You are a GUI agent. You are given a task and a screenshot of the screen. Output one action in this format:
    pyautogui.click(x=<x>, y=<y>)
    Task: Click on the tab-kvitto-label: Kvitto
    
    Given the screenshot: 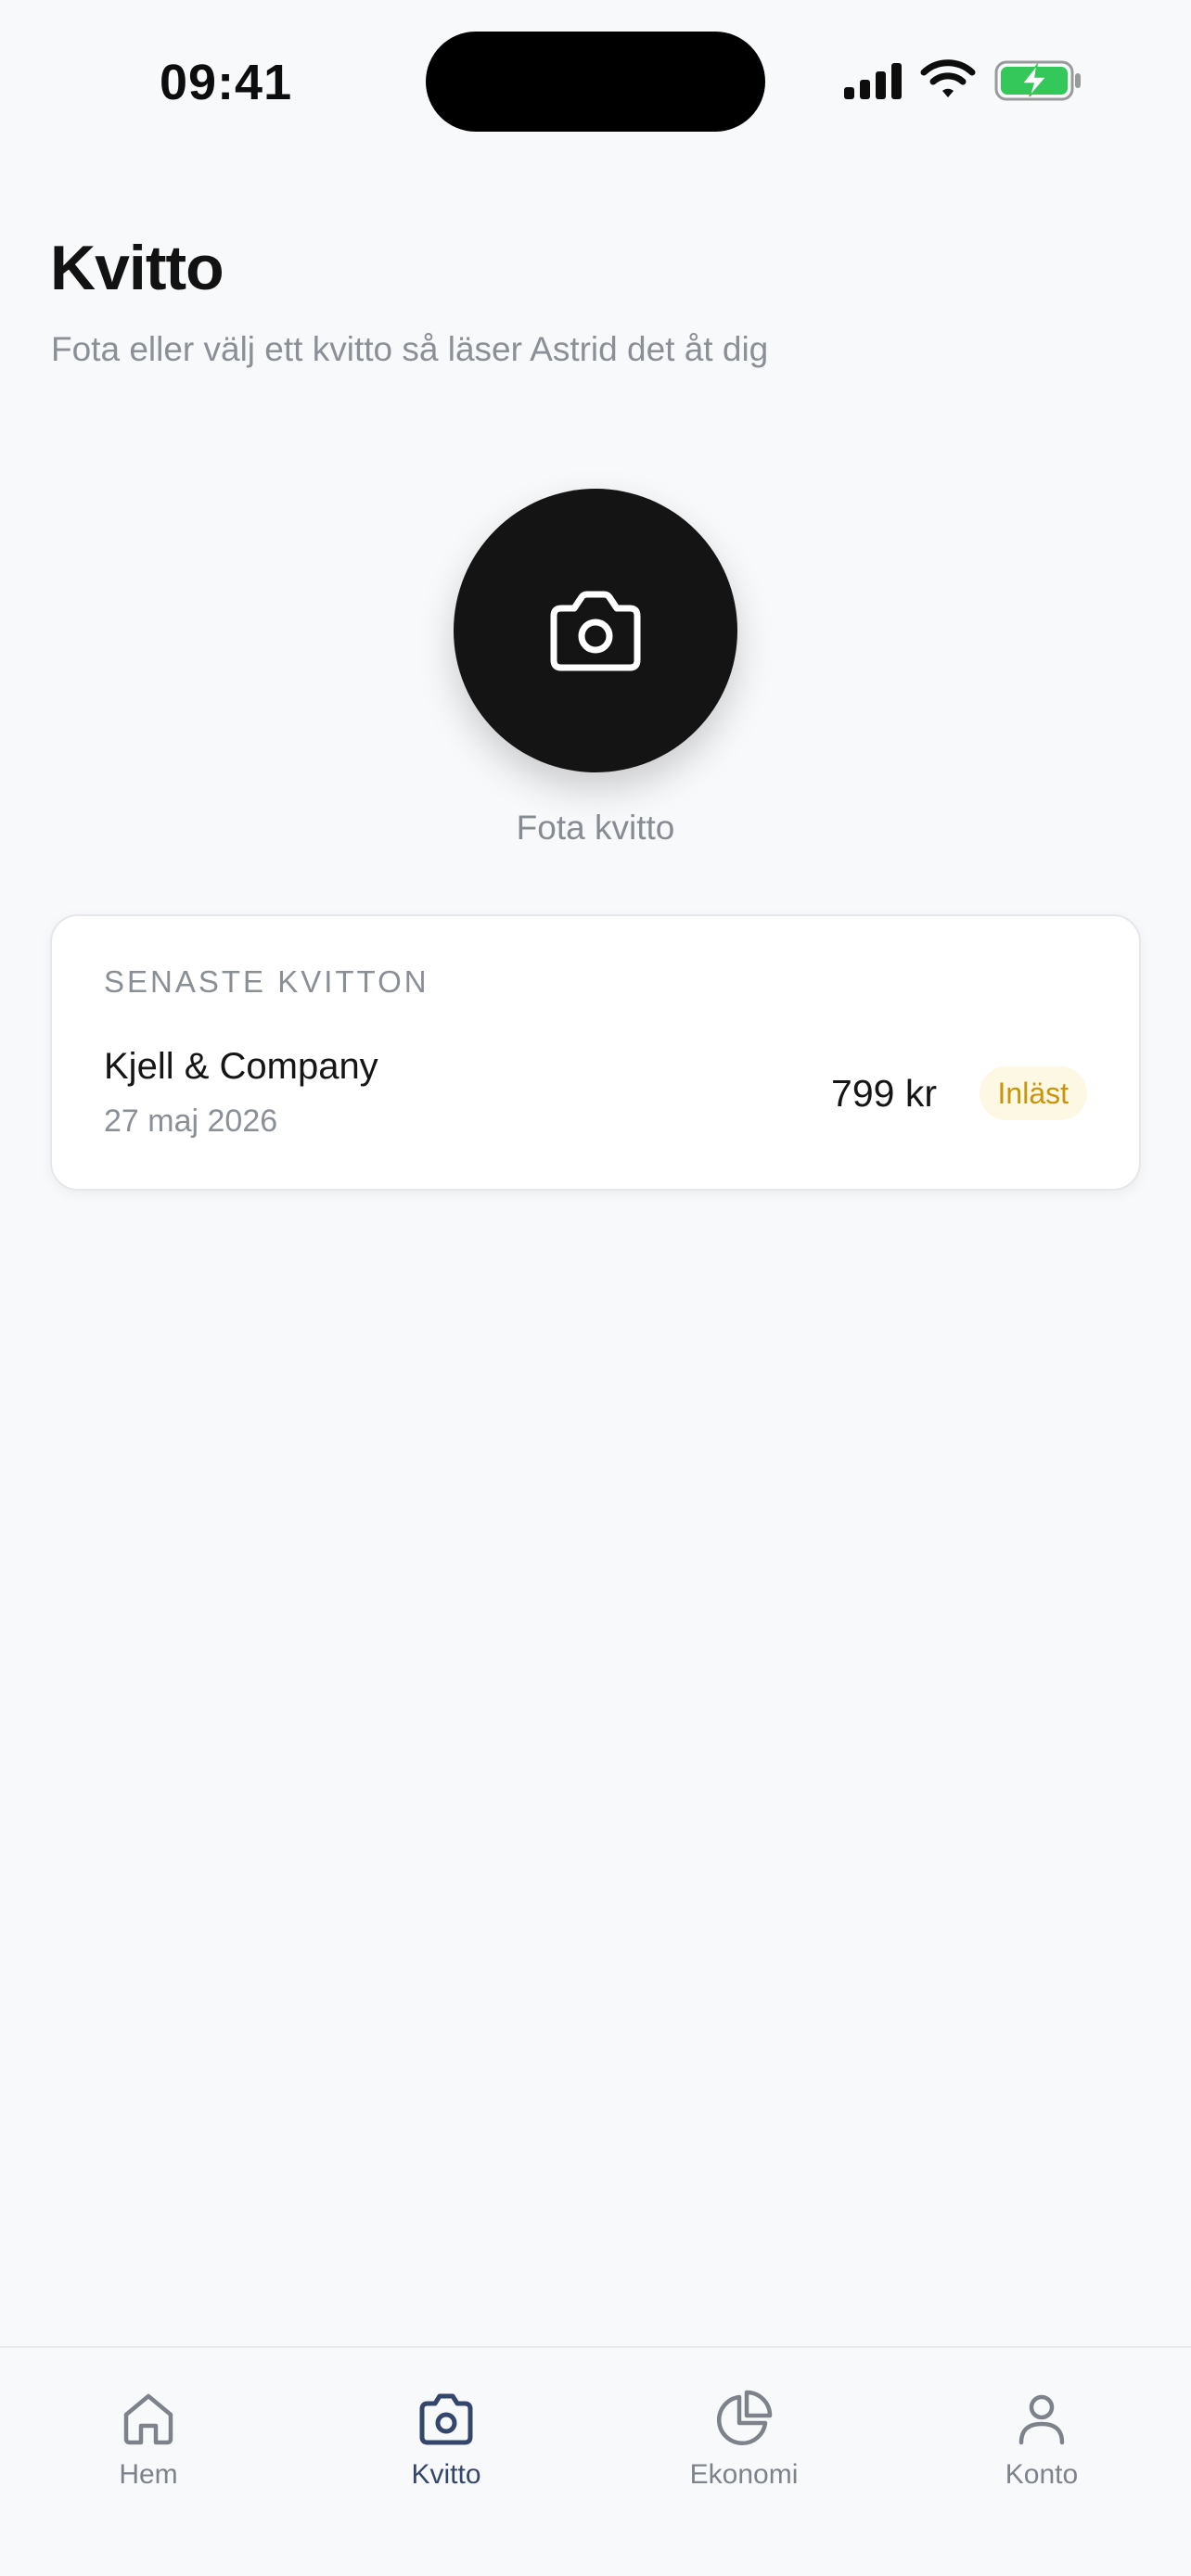 What is the action you would take?
    pyautogui.click(x=446, y=2474)
    